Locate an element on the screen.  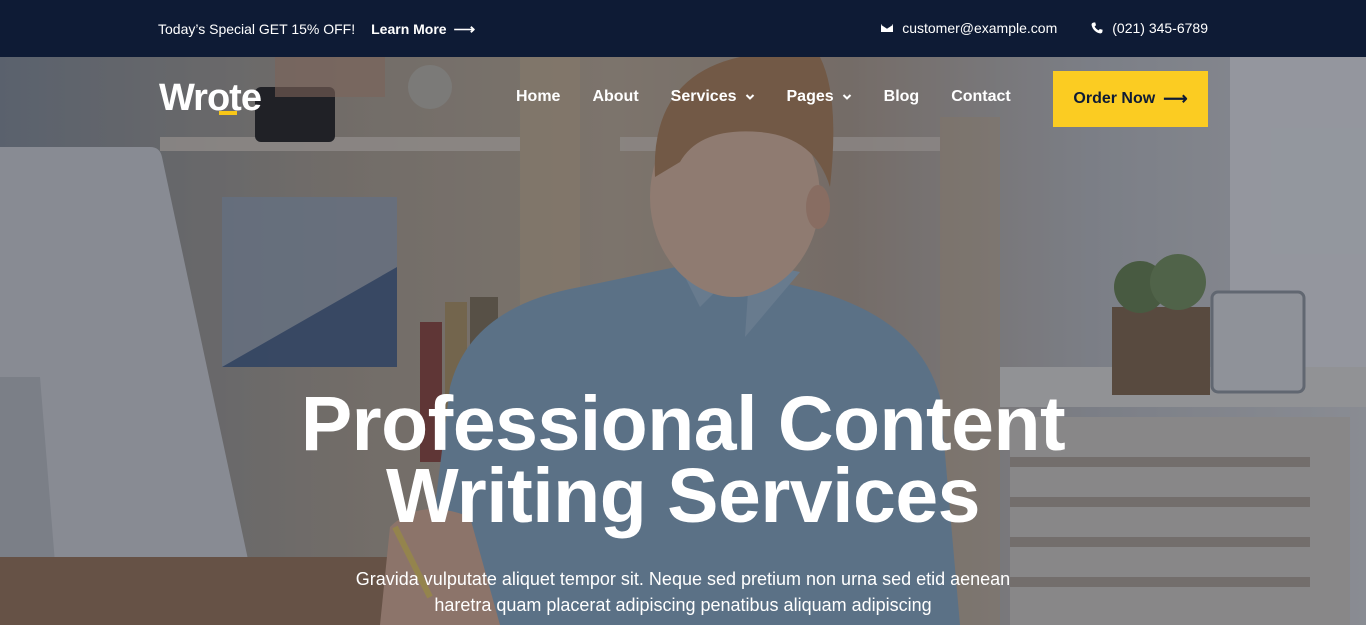
nav-services: Services is located at coordinates (713, 97).